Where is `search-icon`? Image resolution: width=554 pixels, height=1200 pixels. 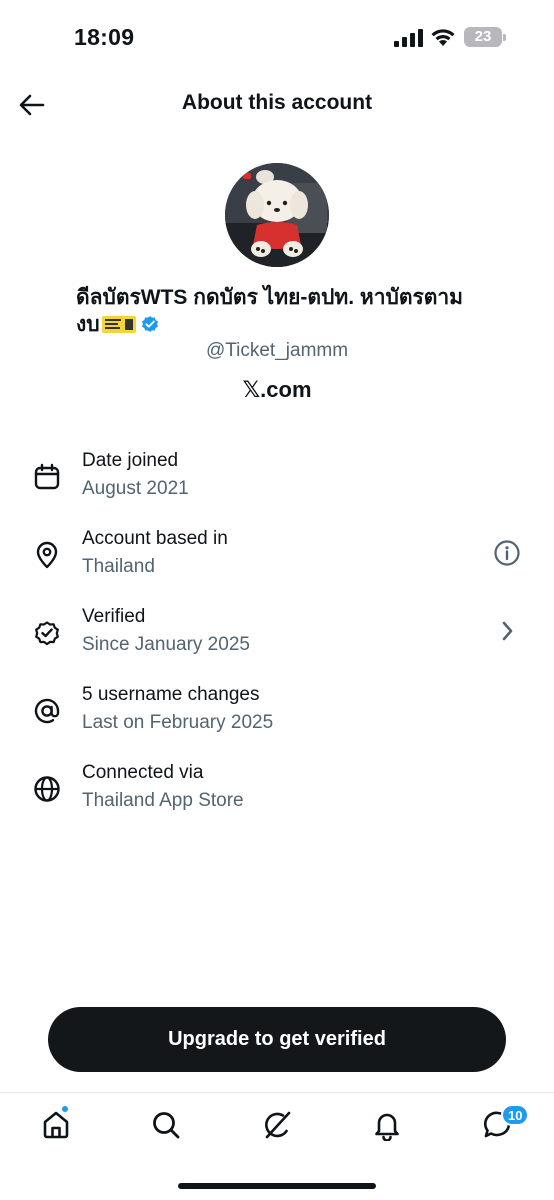
search-icon is located at coordinates (166, 1125).